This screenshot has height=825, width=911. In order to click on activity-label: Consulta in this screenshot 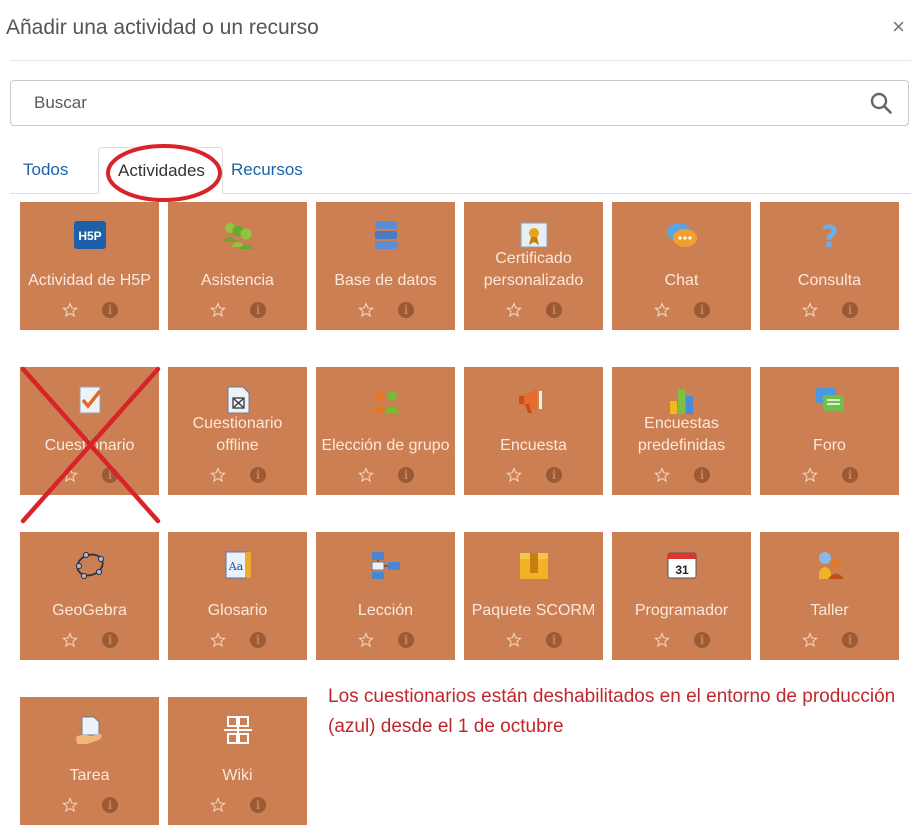, I will do `click(829, 280)`.